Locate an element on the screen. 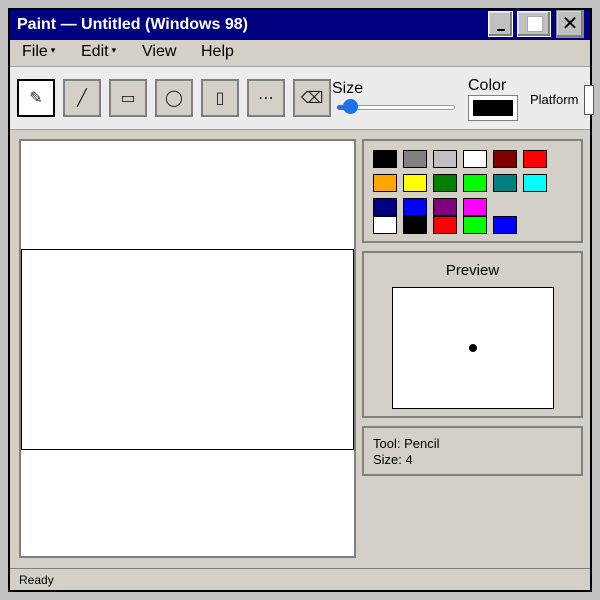 This screenshot has height=600, width=600. eraser-icon: ⌫ is located at coordinates (312, 98).